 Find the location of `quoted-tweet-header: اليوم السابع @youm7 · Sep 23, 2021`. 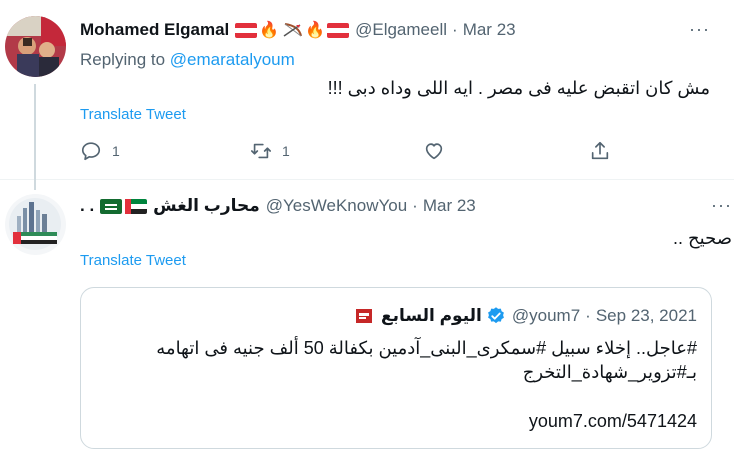

quoted-tweet-header: اليوم السابع @youm7 · Sep 23, 2021 is located at coordinates (524, 316).